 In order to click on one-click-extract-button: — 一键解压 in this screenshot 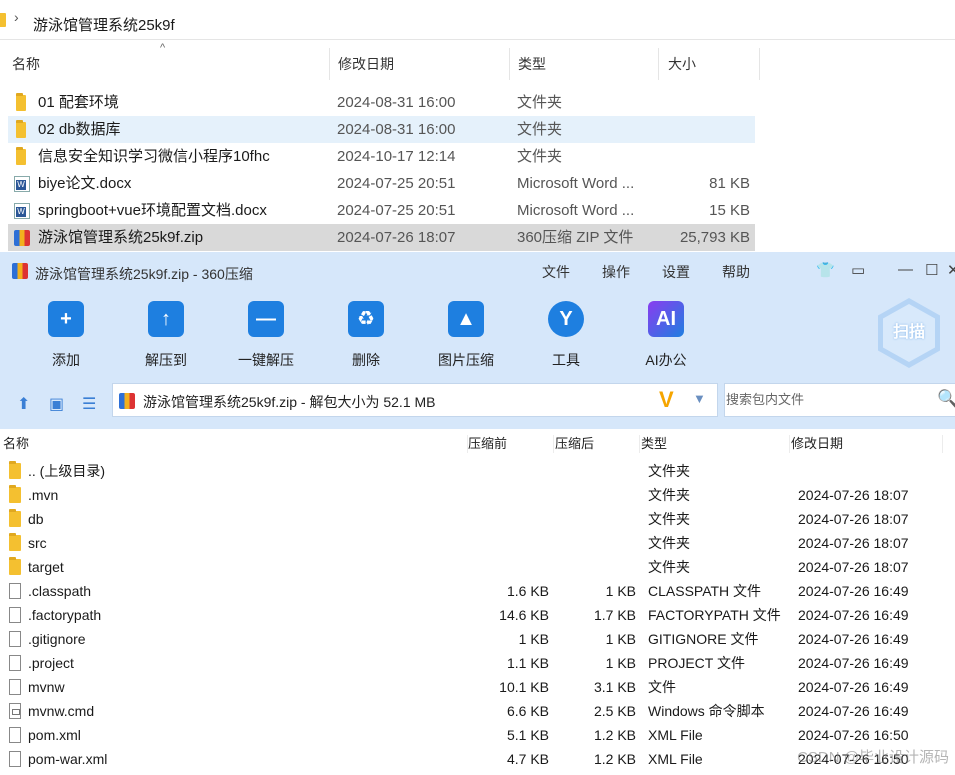, I will do `click(266, 338)`.